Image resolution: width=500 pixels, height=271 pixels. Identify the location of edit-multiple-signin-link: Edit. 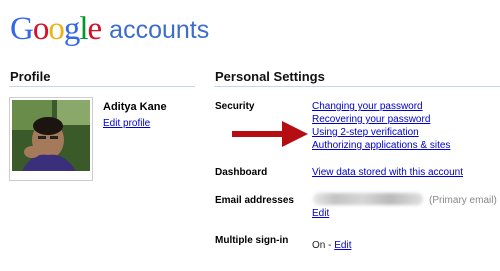
(342, 245).